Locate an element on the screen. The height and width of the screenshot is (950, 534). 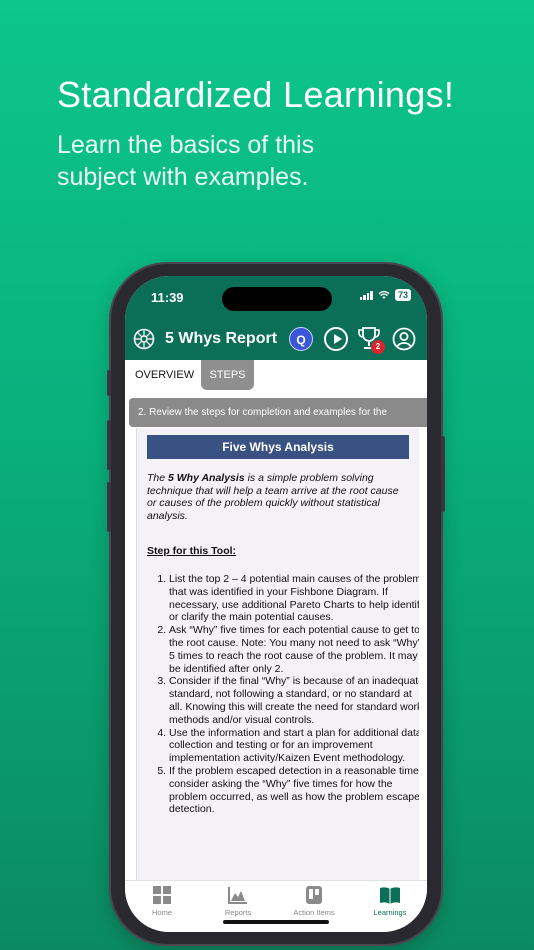
signal-icon is located at coordinates (366, 295).